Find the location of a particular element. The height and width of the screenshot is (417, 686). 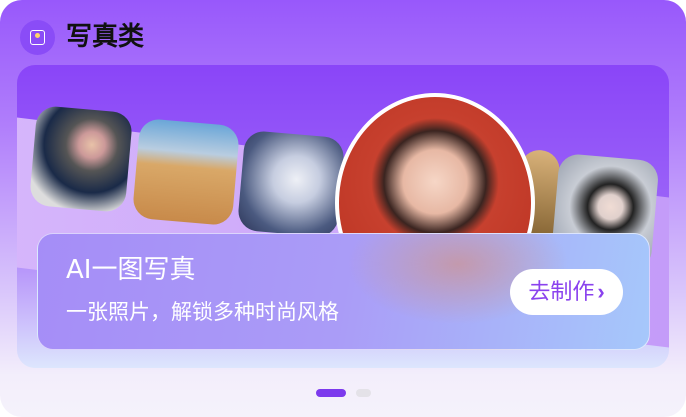

section-title: 写真类 is located at coordinates (105, 37).